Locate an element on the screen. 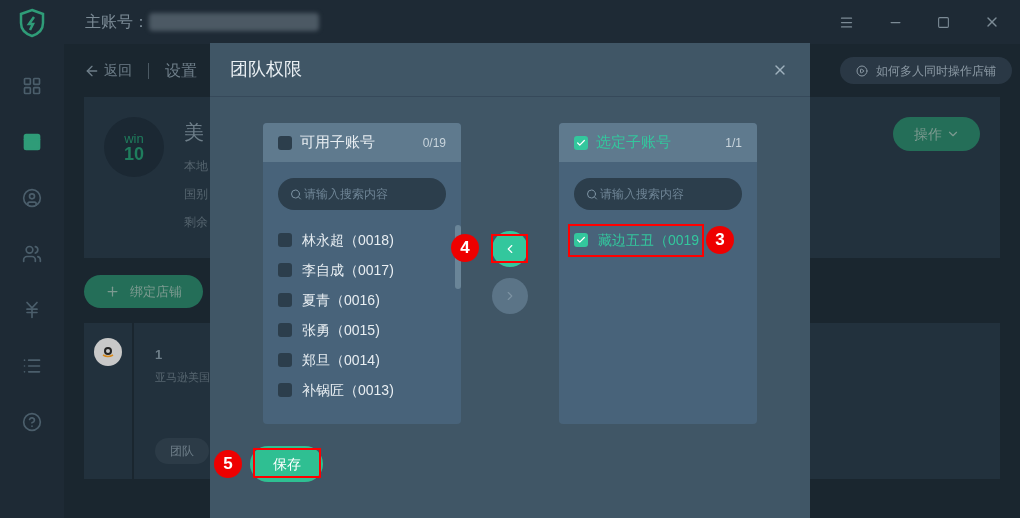  account-item: 林永超（0018) is located at coordinates (336, 240).